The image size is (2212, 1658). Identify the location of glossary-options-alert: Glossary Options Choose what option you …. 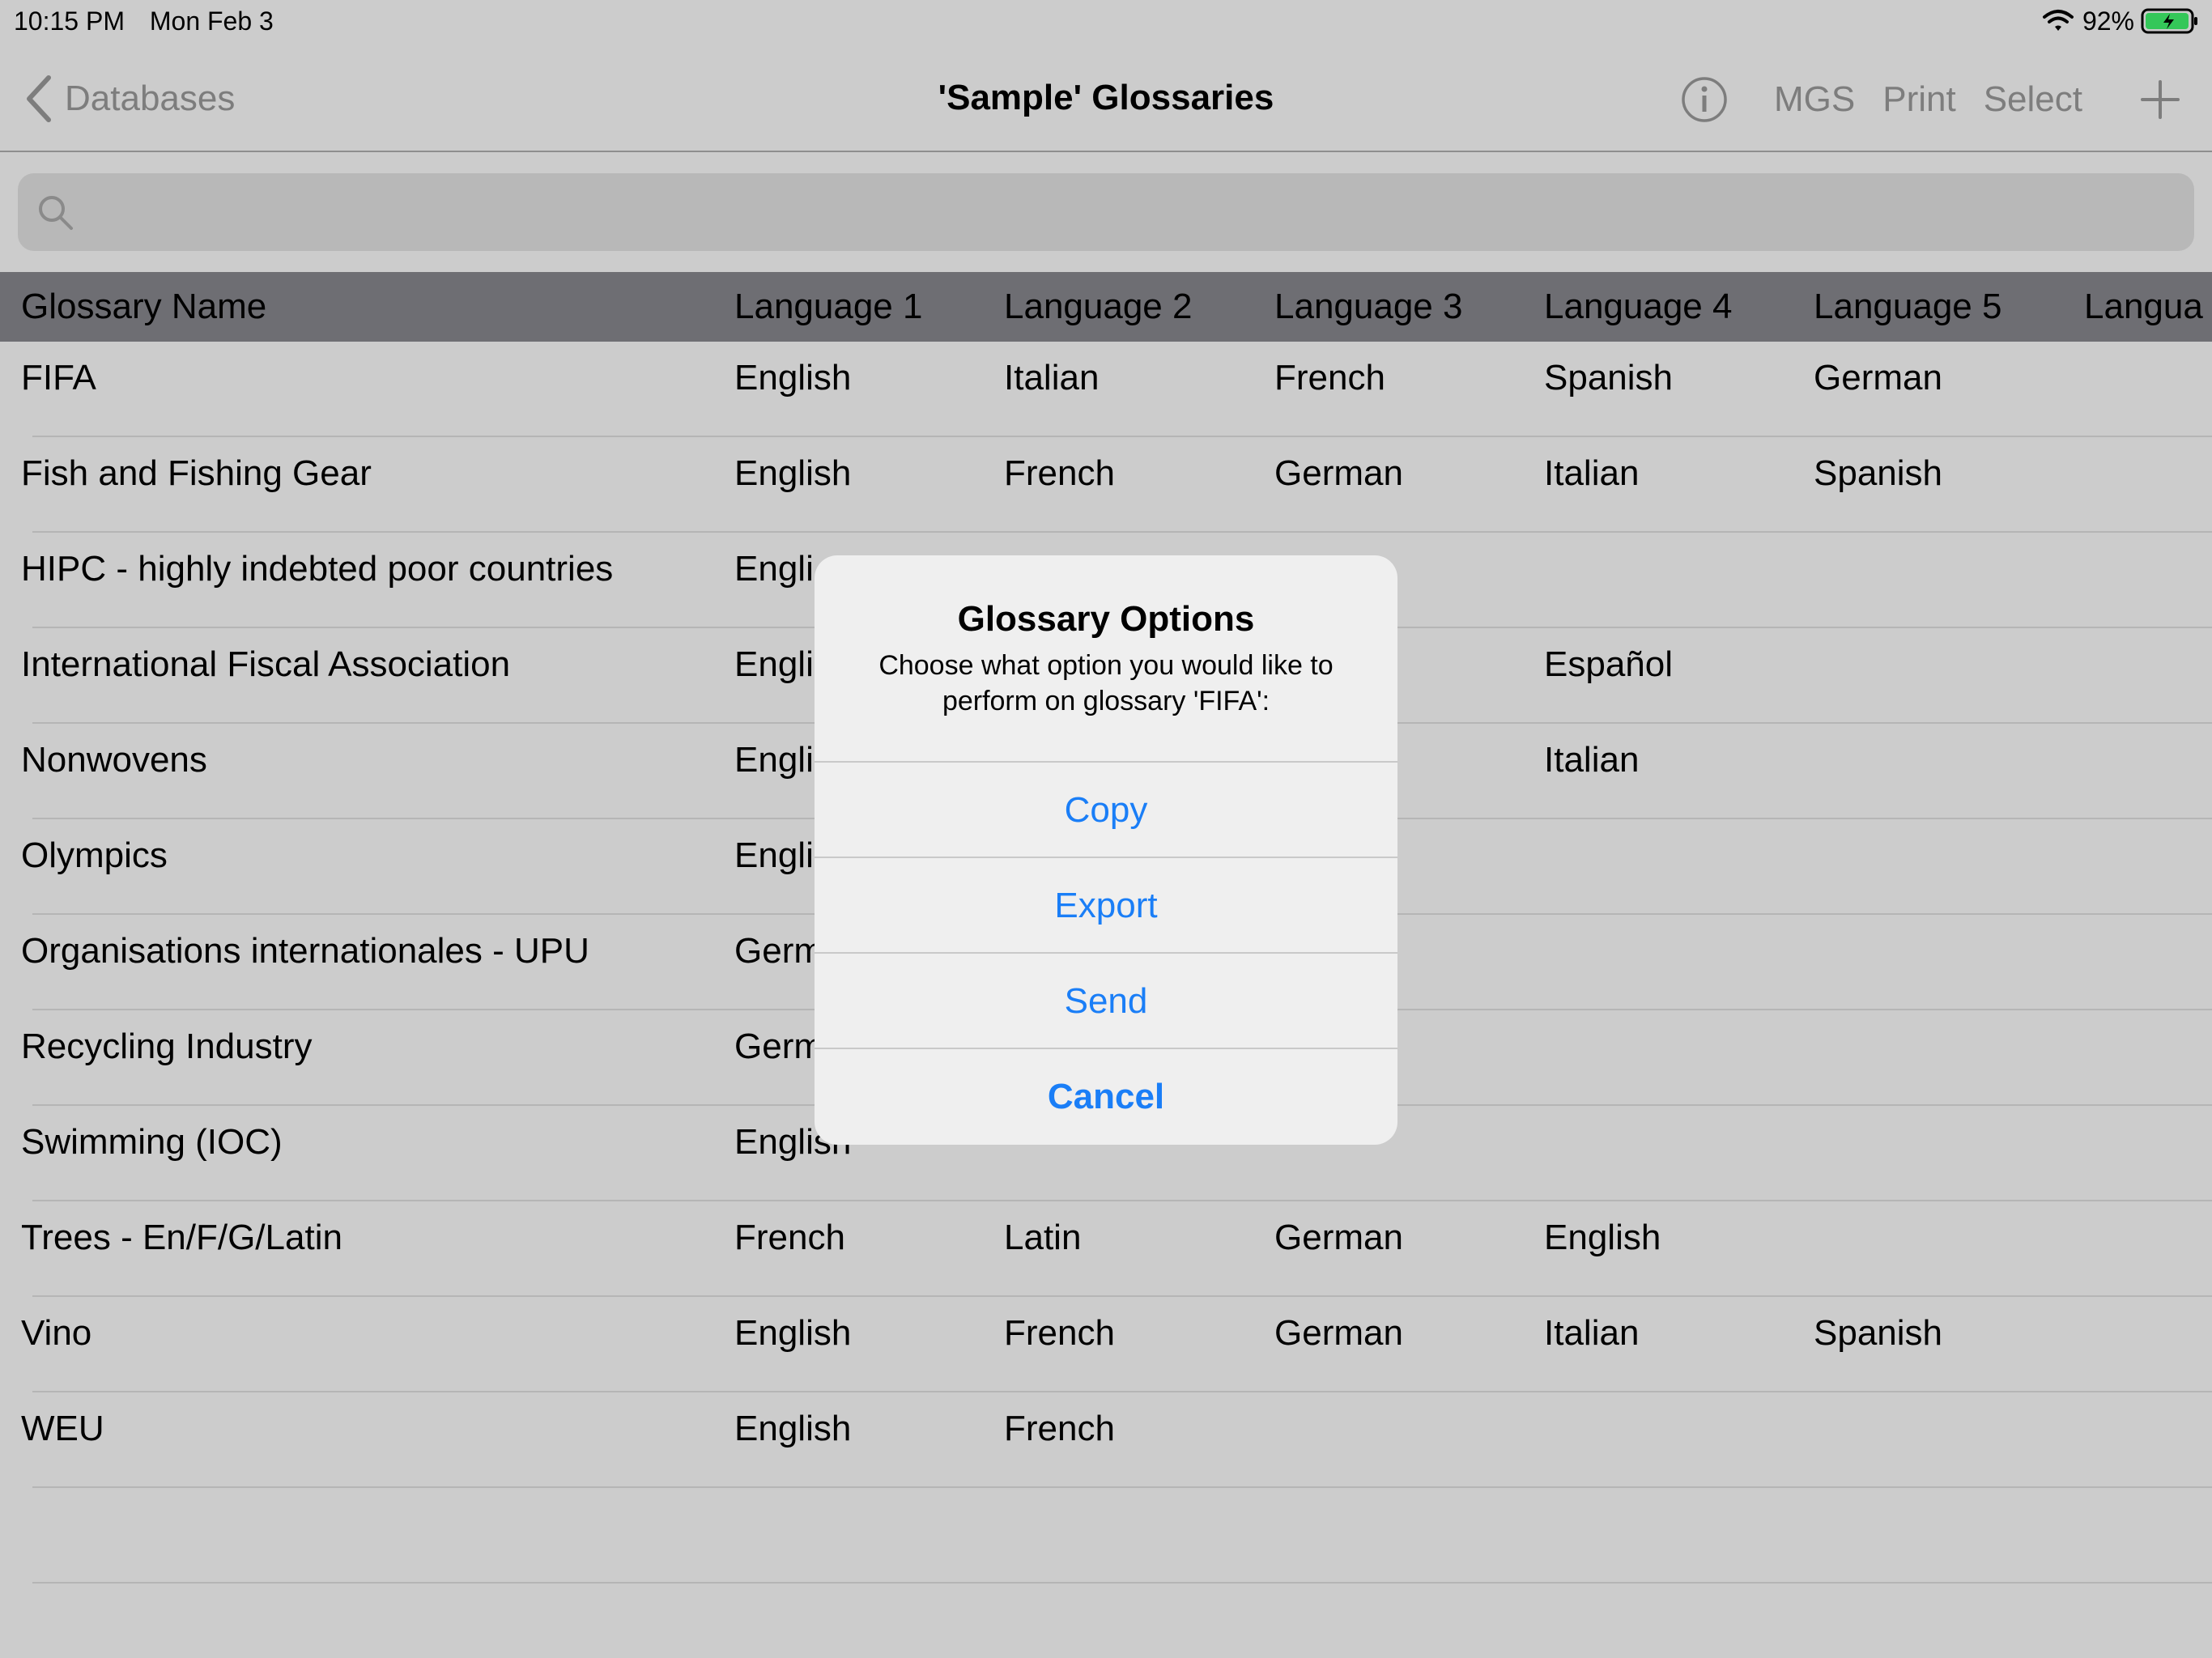
(1106, 850).